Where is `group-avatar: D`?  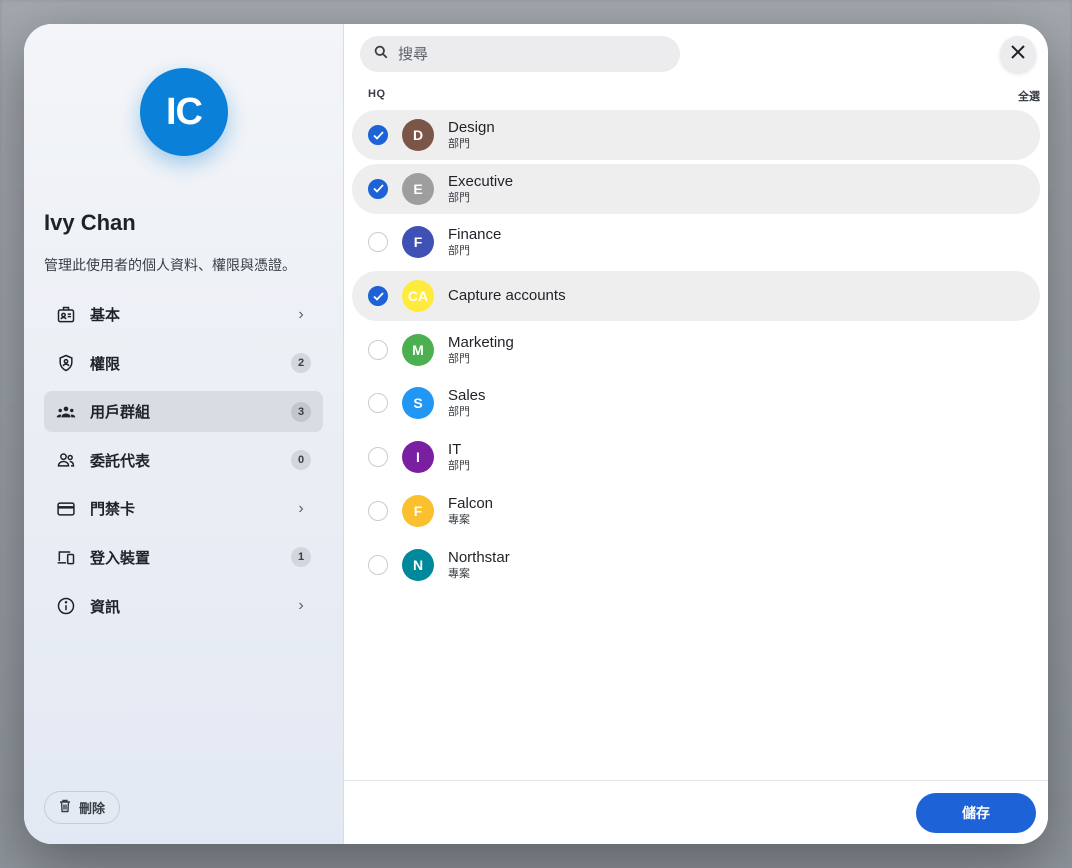
group-avatar: D is located at coordinates (418, 135).